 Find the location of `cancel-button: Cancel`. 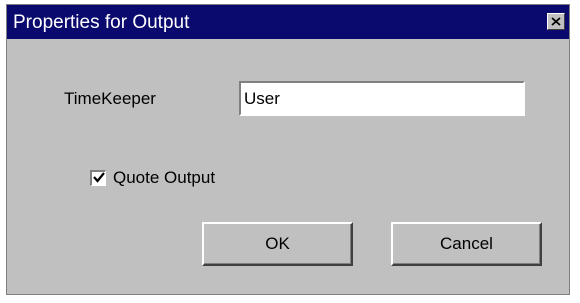

cancel-button: Cancel is located at coordinates (466, 244).